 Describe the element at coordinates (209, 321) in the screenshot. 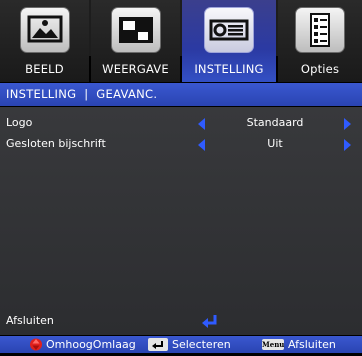

I see `enter-icon` at that location.